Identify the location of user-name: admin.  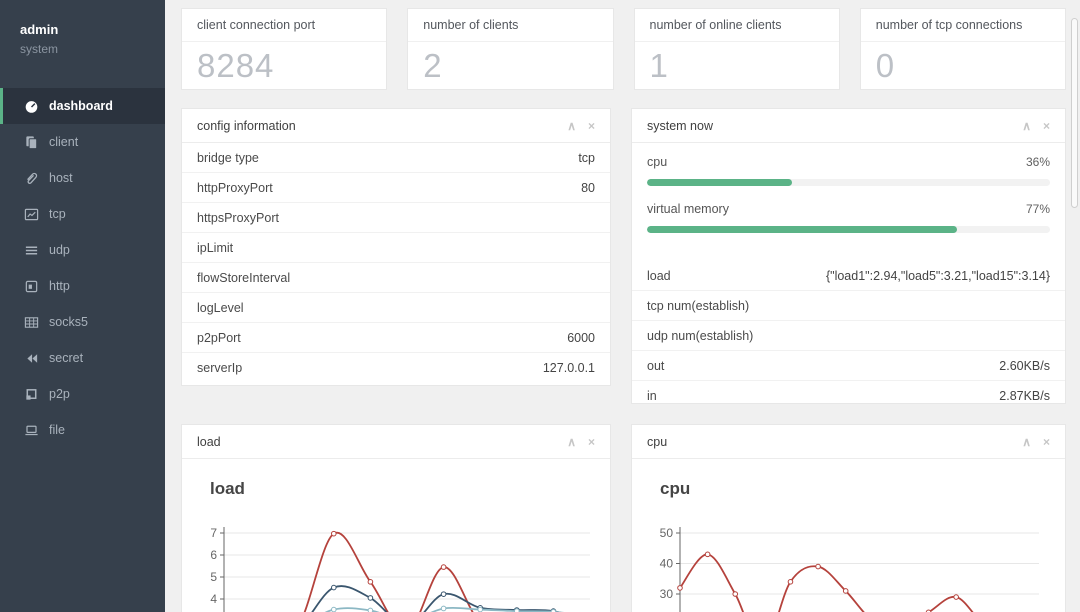
(39, 29).